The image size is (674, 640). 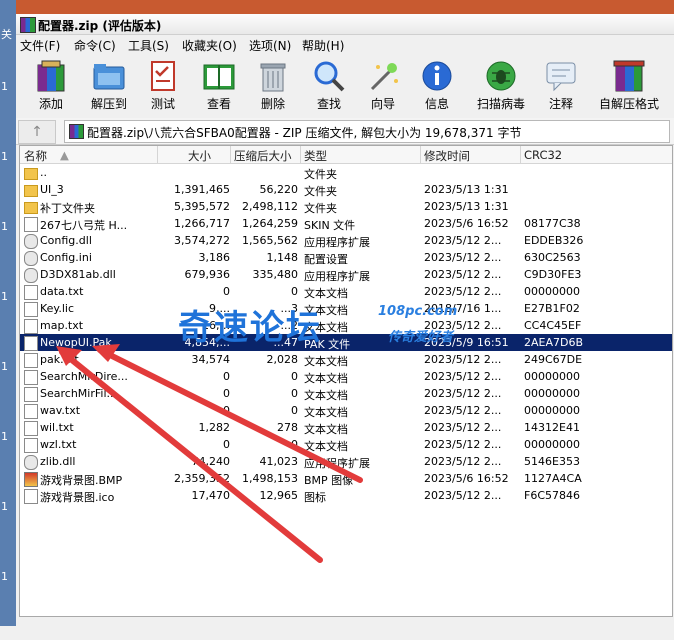 What do you see at coordinates (219, 87) in the screenshot?
I see `view-button: 查看` at bounding box center [219, 87].